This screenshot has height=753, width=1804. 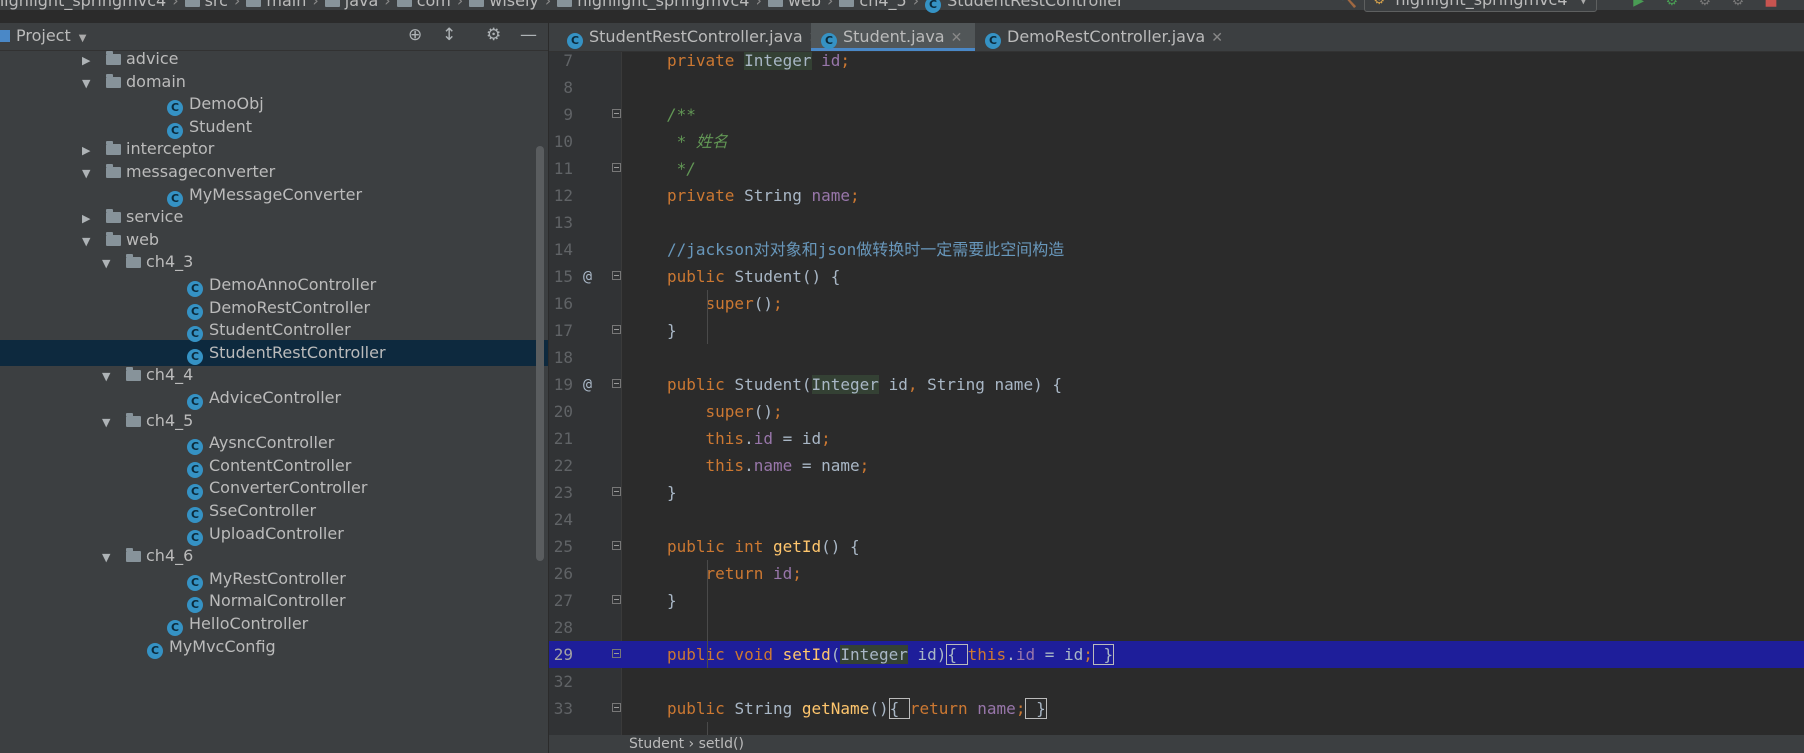 I want to click on code-line: 9 /**, so click(x=1176, y=114).